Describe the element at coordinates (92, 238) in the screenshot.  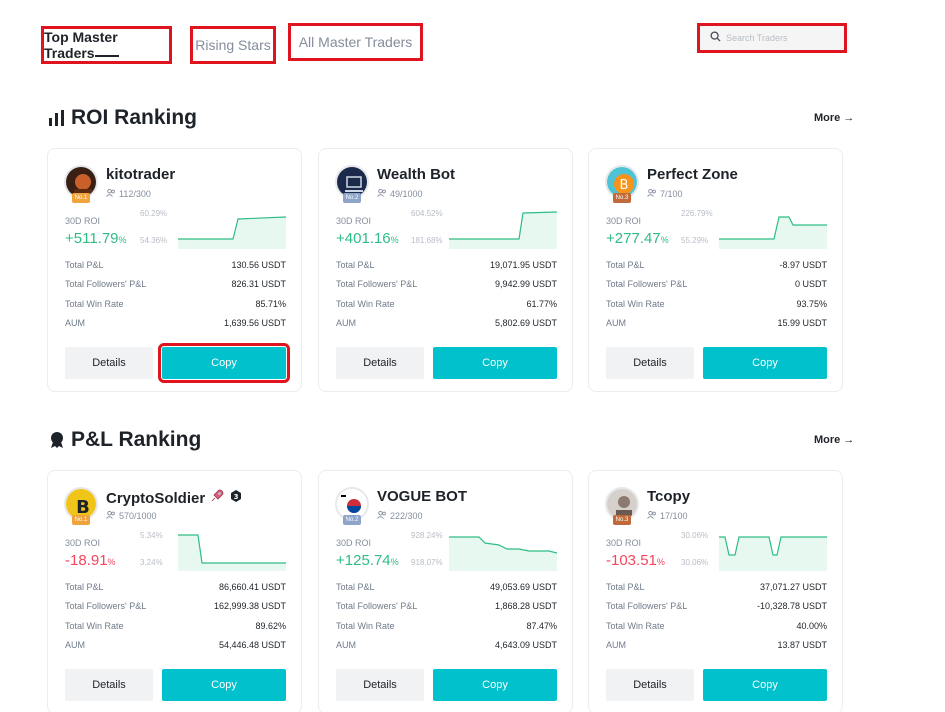
I see `roi-number: +511.79` at that location.